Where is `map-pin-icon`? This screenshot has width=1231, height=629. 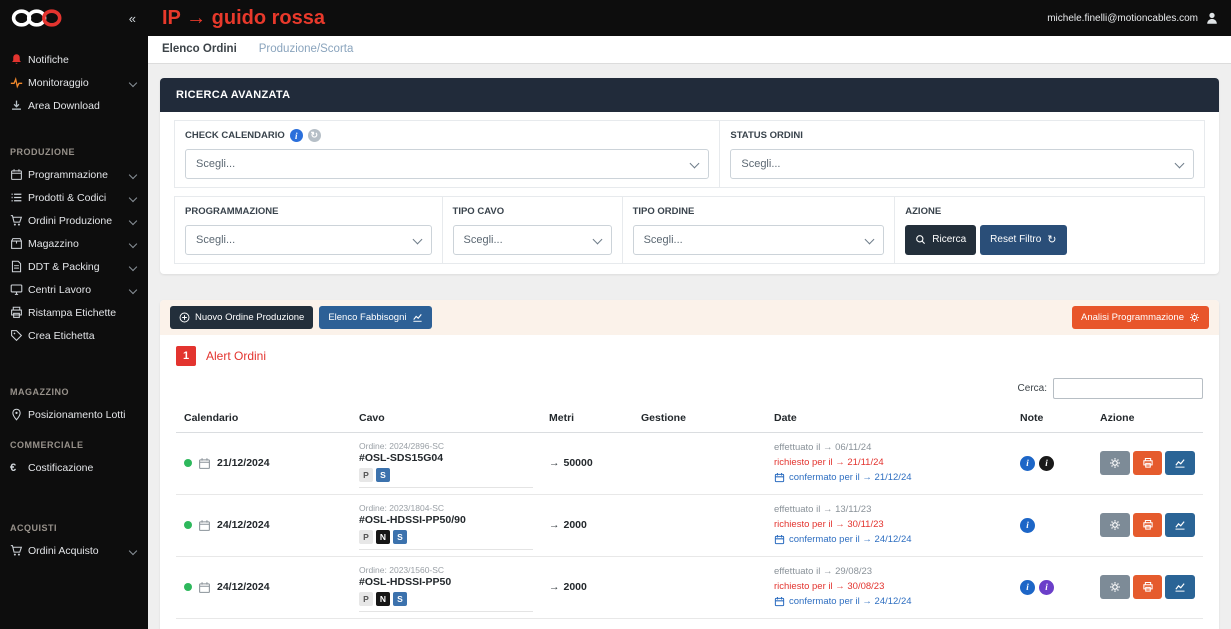
map-pin-icon is located at coordinates (19, 414).